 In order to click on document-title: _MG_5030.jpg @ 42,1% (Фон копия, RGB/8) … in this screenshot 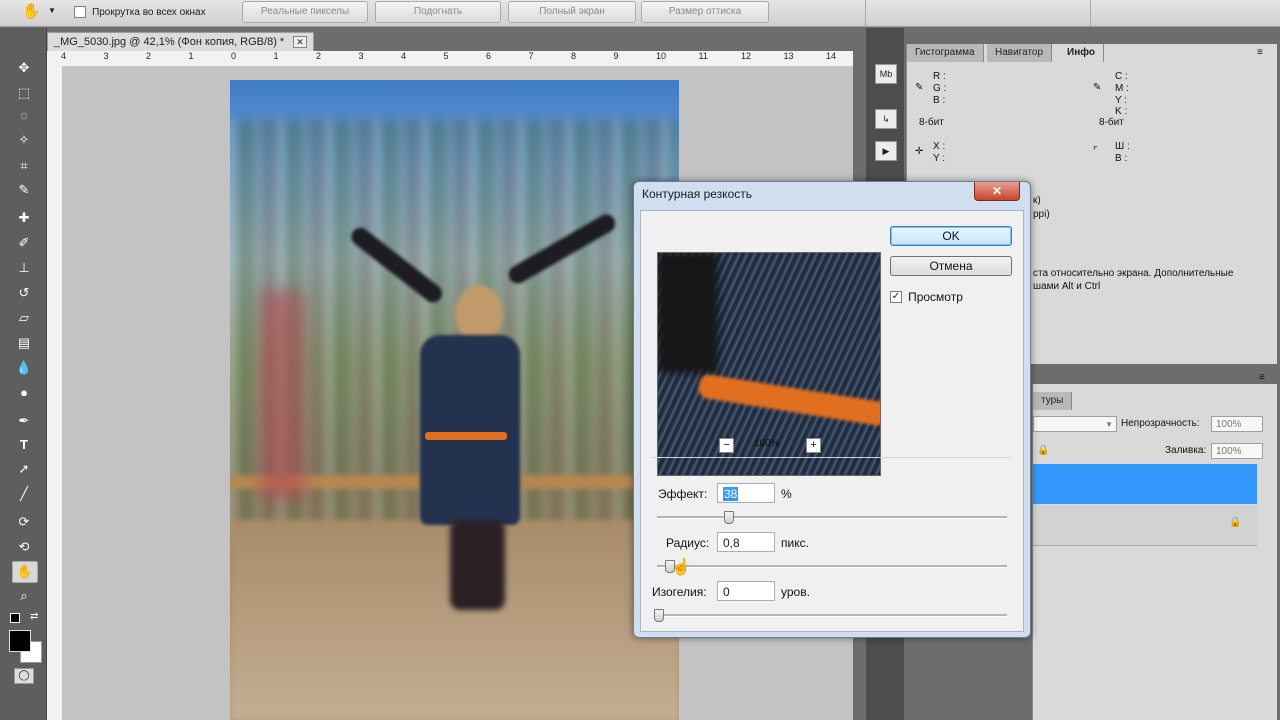, I will do `click(169, 42)`.